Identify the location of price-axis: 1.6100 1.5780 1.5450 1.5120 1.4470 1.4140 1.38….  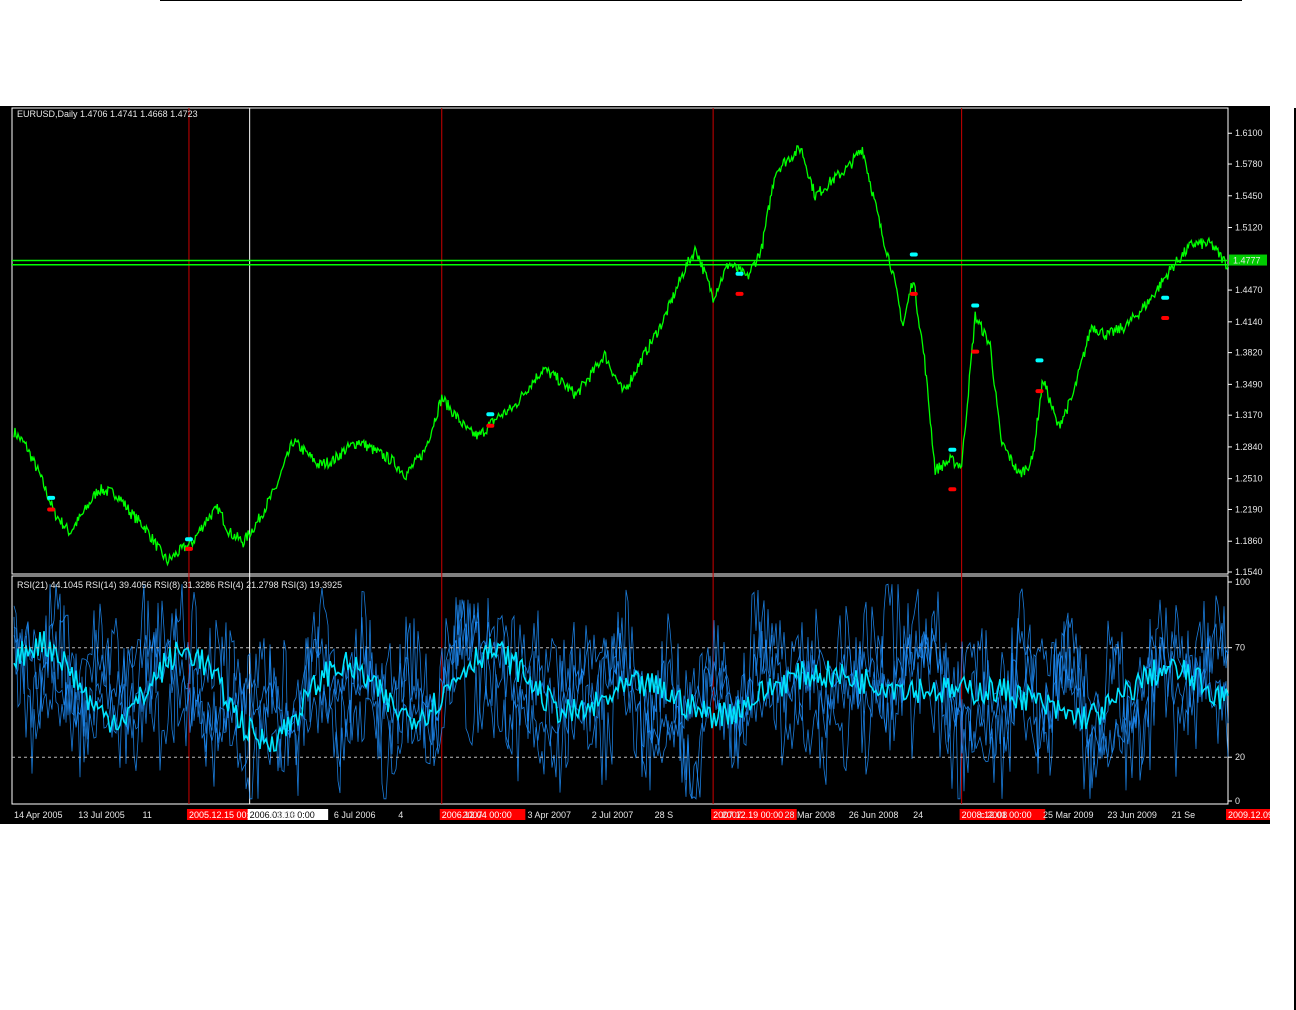
(1247, 352).